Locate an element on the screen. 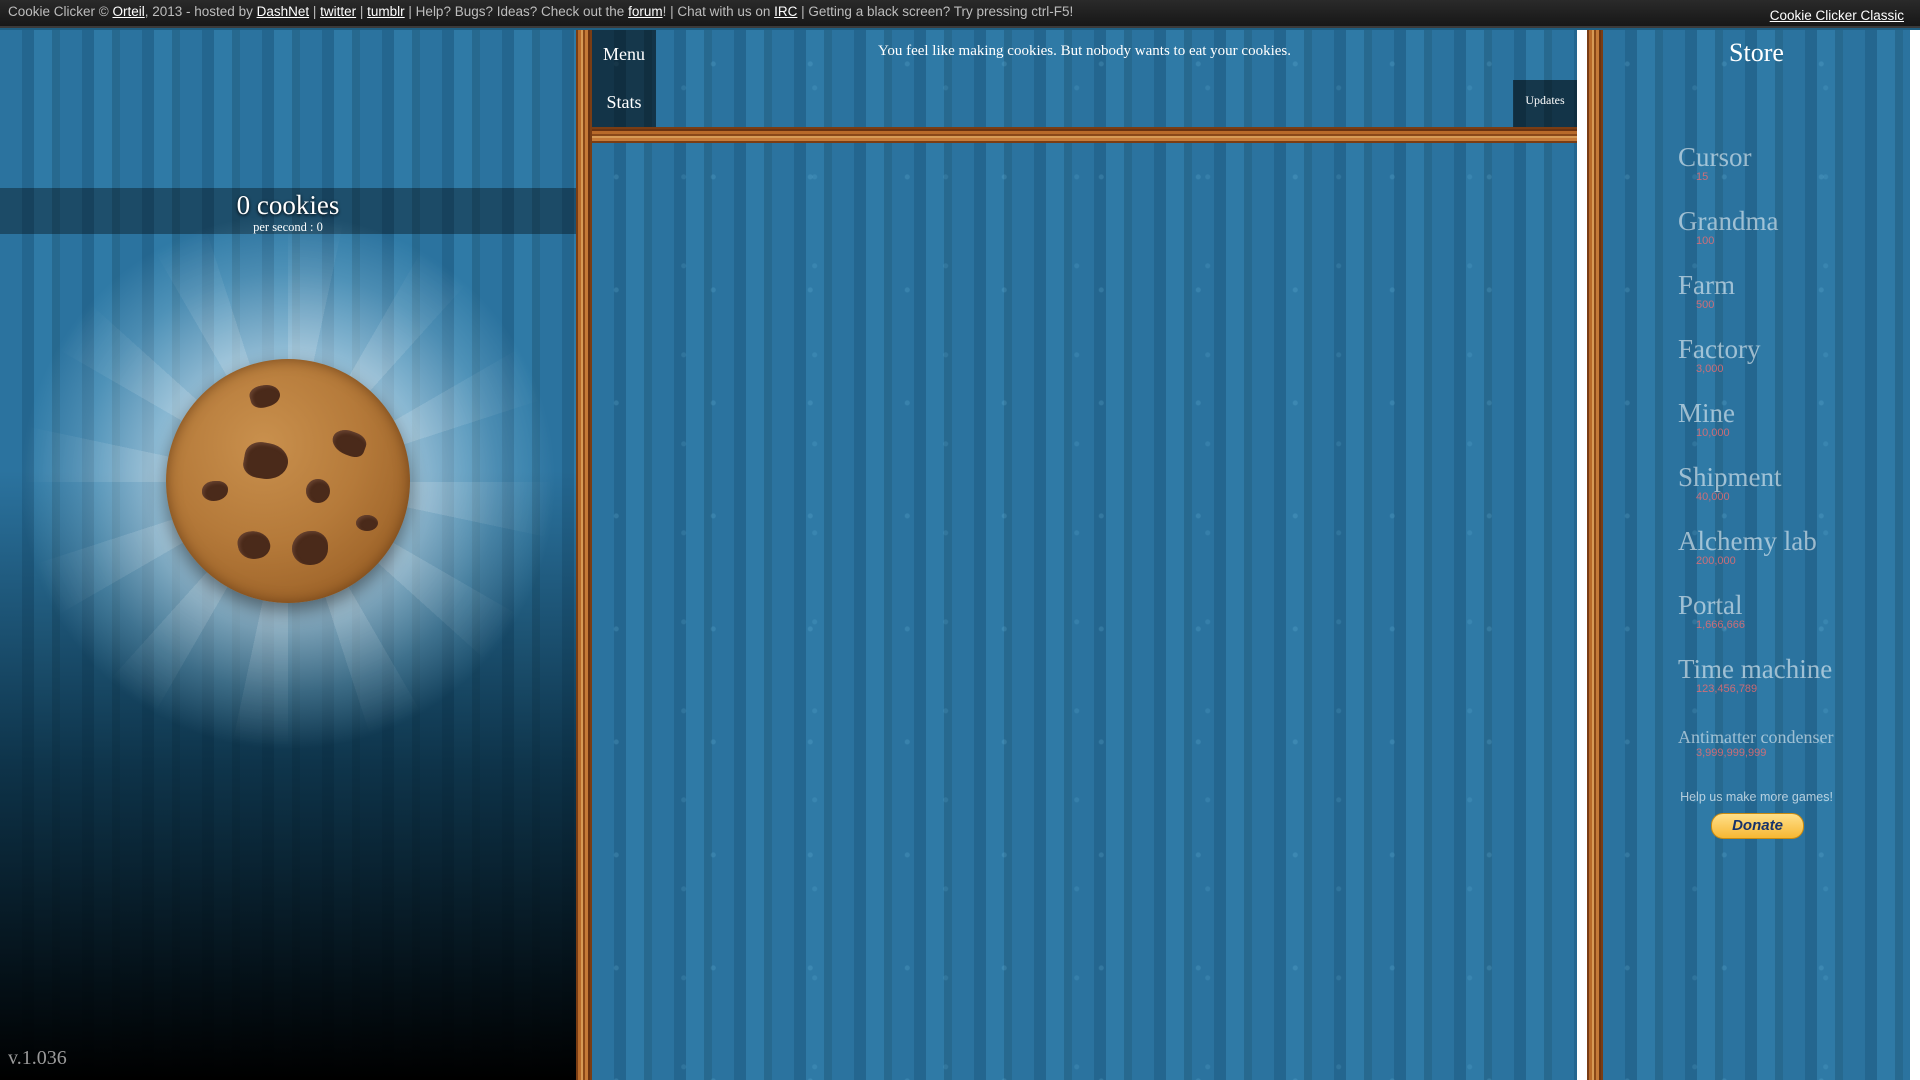 The width and height of the screenshot is (1920, 1080). store-item-cursor: Cursor 15 is located at coordinates (1788, 163).